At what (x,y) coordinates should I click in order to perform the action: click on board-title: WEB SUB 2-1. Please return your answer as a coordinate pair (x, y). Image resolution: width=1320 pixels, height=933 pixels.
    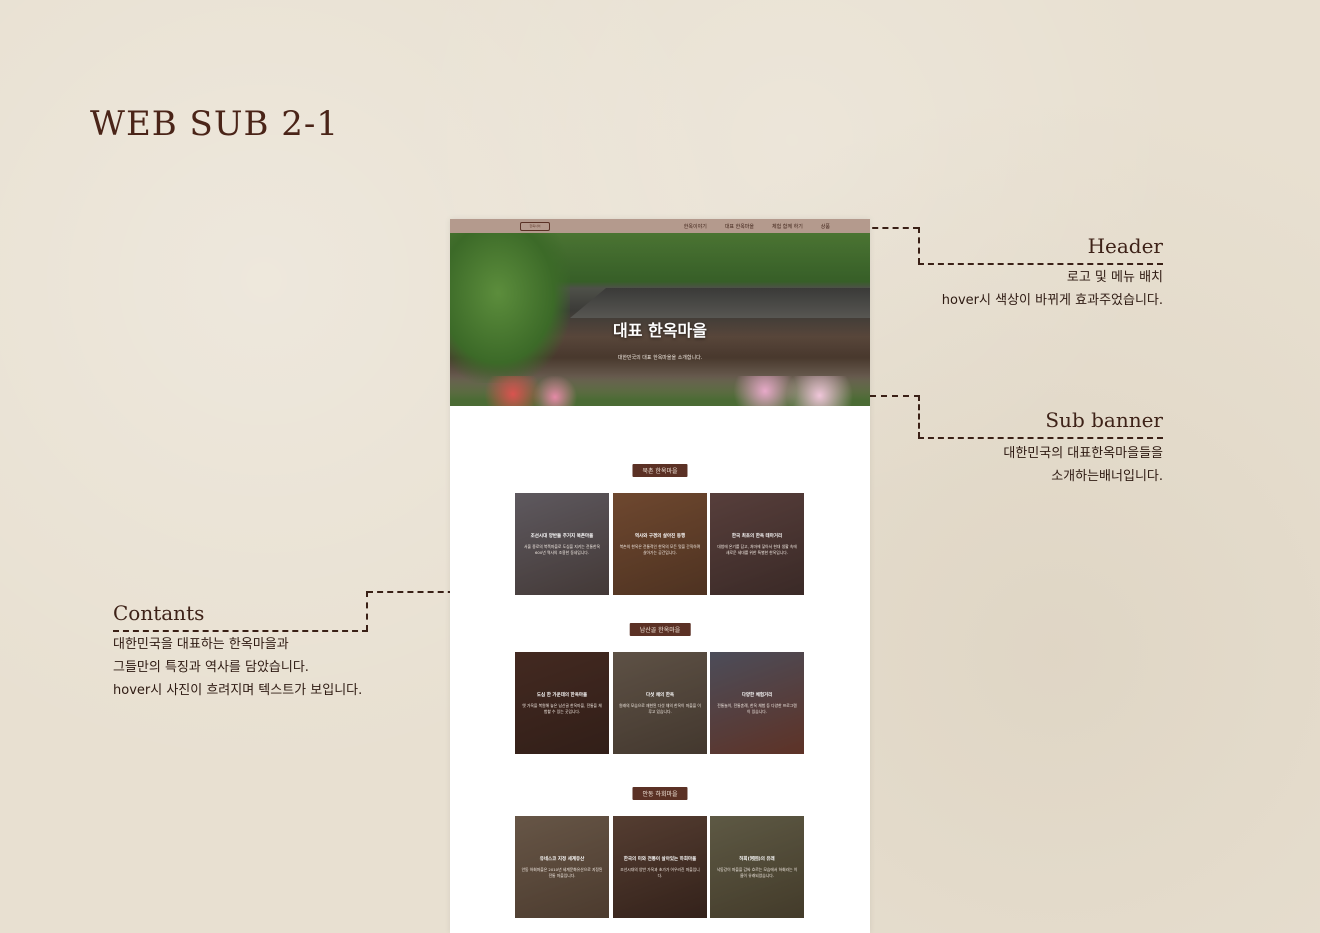
    Looking at the image, I should click on (215, 124).